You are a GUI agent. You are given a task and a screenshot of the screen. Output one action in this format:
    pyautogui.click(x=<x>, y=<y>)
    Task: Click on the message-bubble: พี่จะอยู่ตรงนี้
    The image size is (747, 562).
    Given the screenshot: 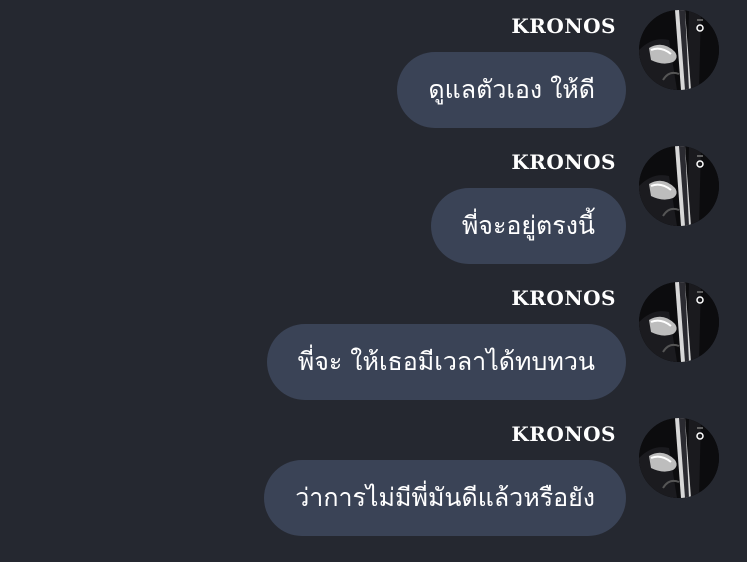 What is the action you would take?
    pyautogui.click(x=528, y=226)
    